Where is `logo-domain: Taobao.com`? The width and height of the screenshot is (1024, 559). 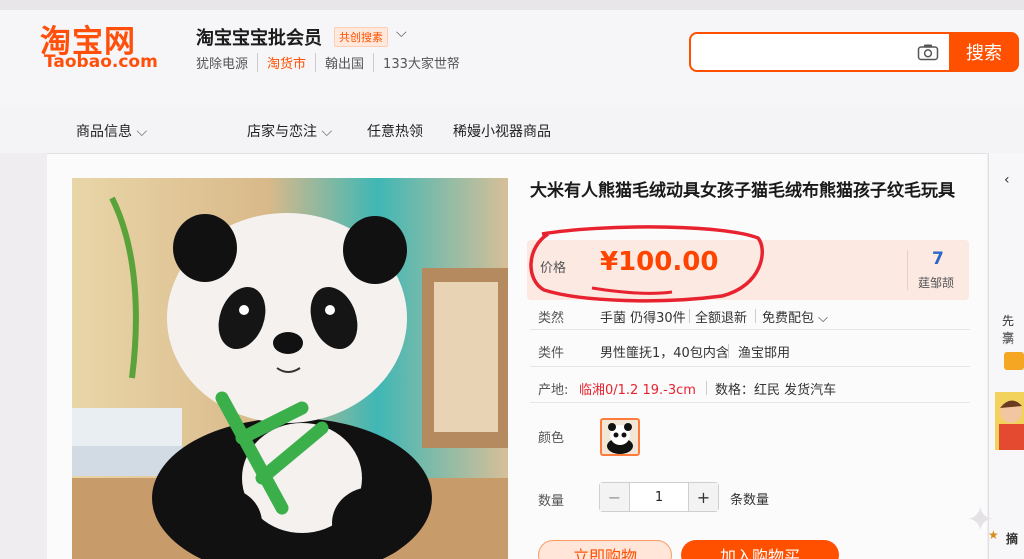
logo-domain: Taobao.com is located at coordinates (101, 62).